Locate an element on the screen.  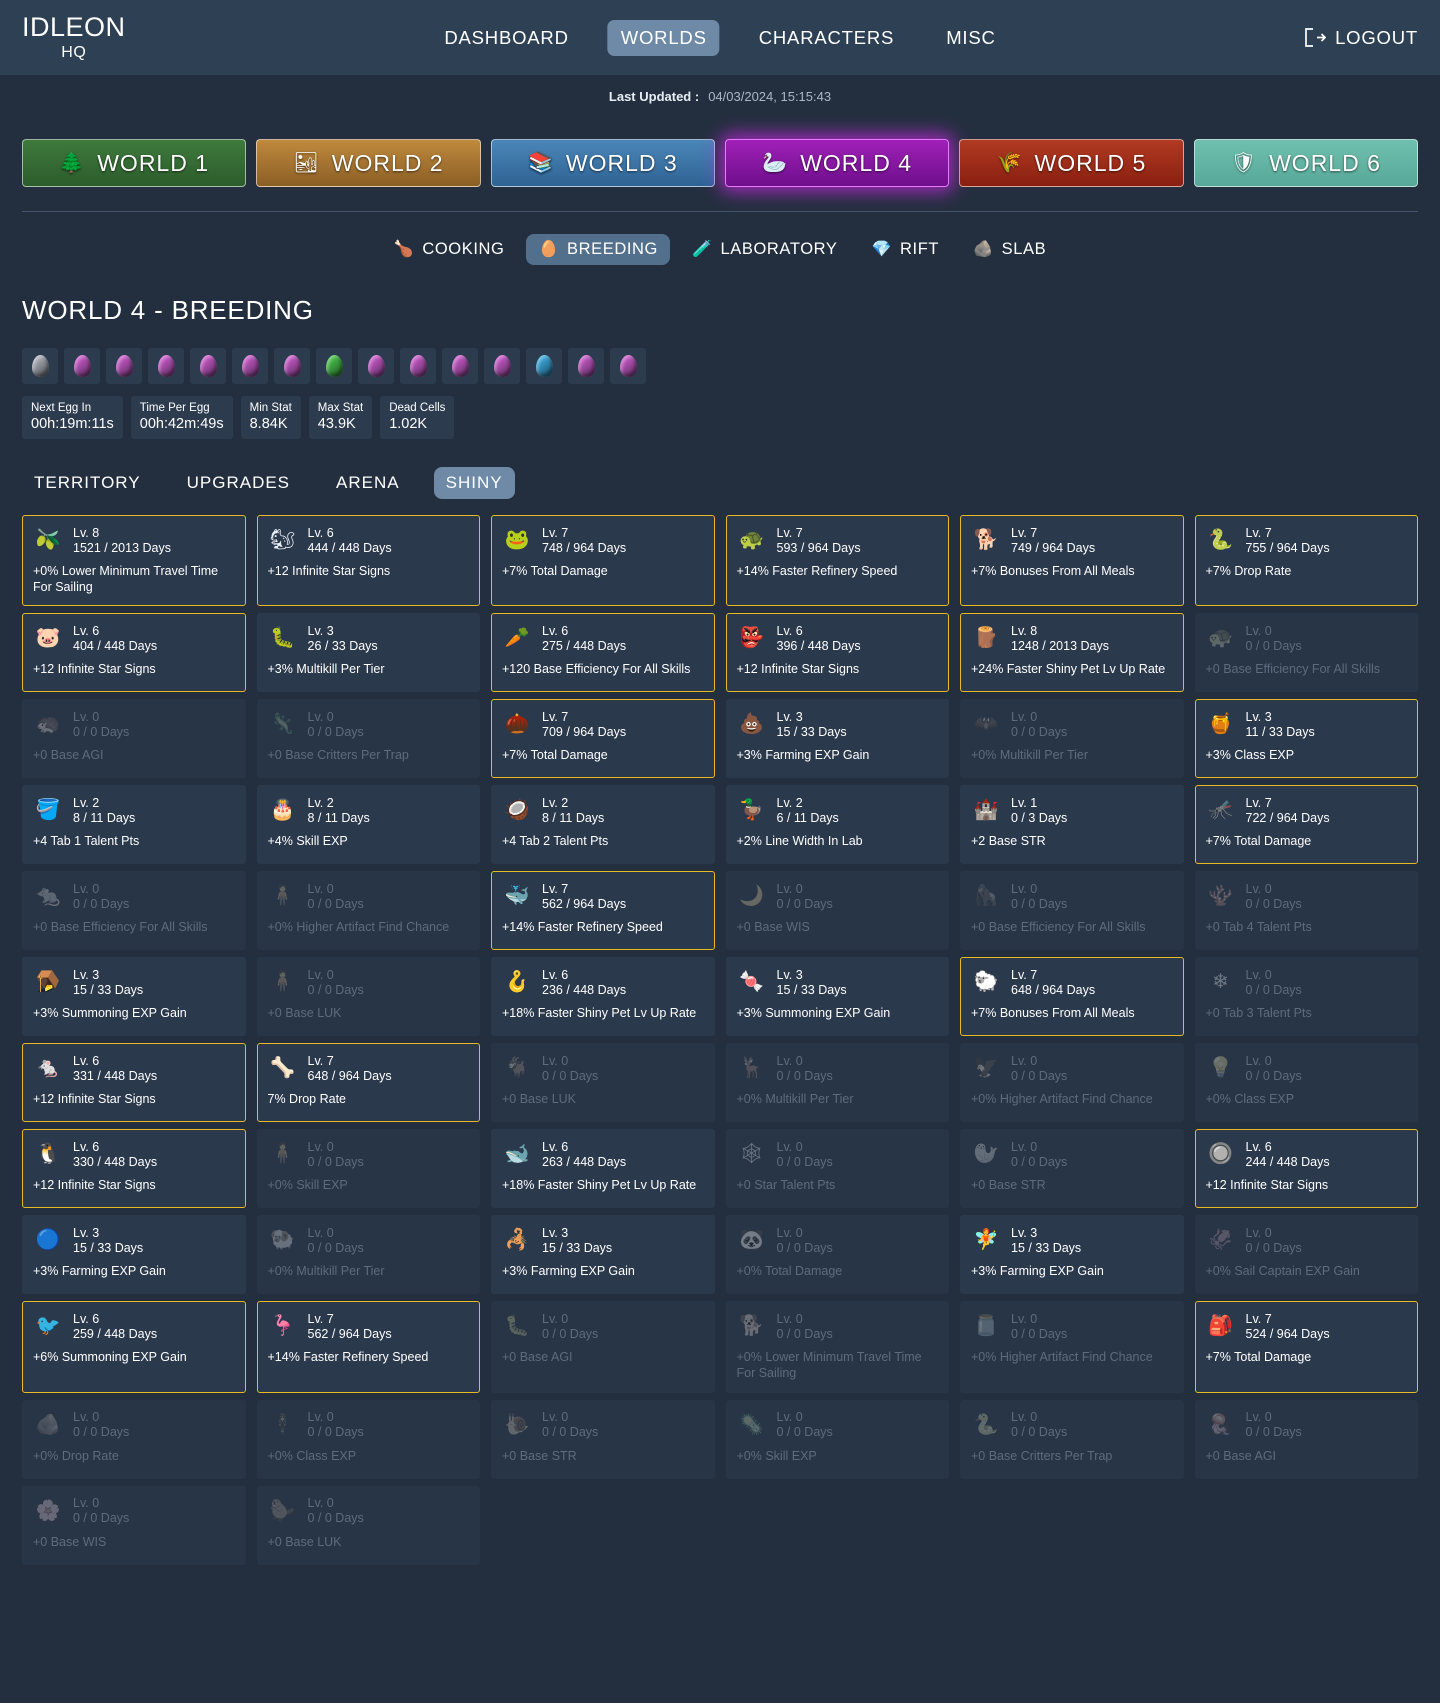
subtab-cooking: 🍗 COOKING is located at coordinates (449, 249).